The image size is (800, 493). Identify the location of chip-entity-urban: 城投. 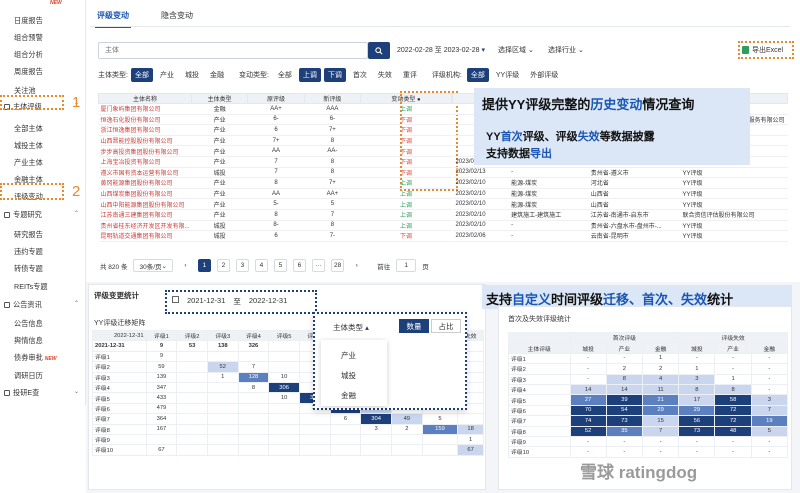
(192, 75).